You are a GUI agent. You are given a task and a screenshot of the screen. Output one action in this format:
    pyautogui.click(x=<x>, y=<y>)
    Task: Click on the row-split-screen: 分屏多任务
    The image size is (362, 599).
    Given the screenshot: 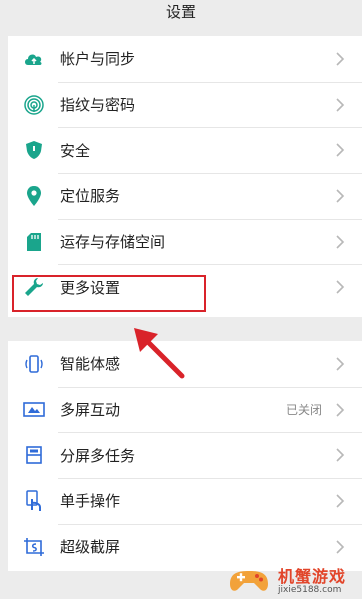 What is the action you would take?
    pyautogui.click(x=185, y=455)
    